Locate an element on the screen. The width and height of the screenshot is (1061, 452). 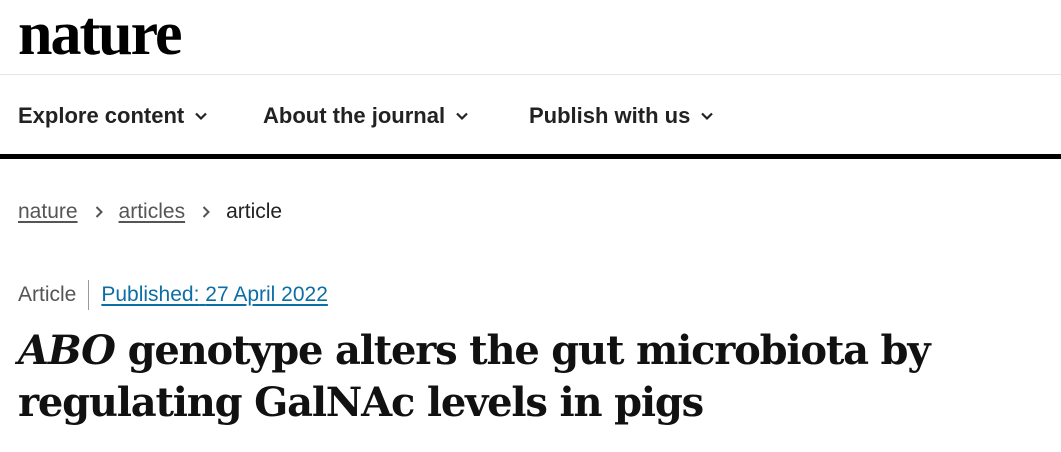
breadcrumb-articles-link: articles is located at coordinates (152, 212).